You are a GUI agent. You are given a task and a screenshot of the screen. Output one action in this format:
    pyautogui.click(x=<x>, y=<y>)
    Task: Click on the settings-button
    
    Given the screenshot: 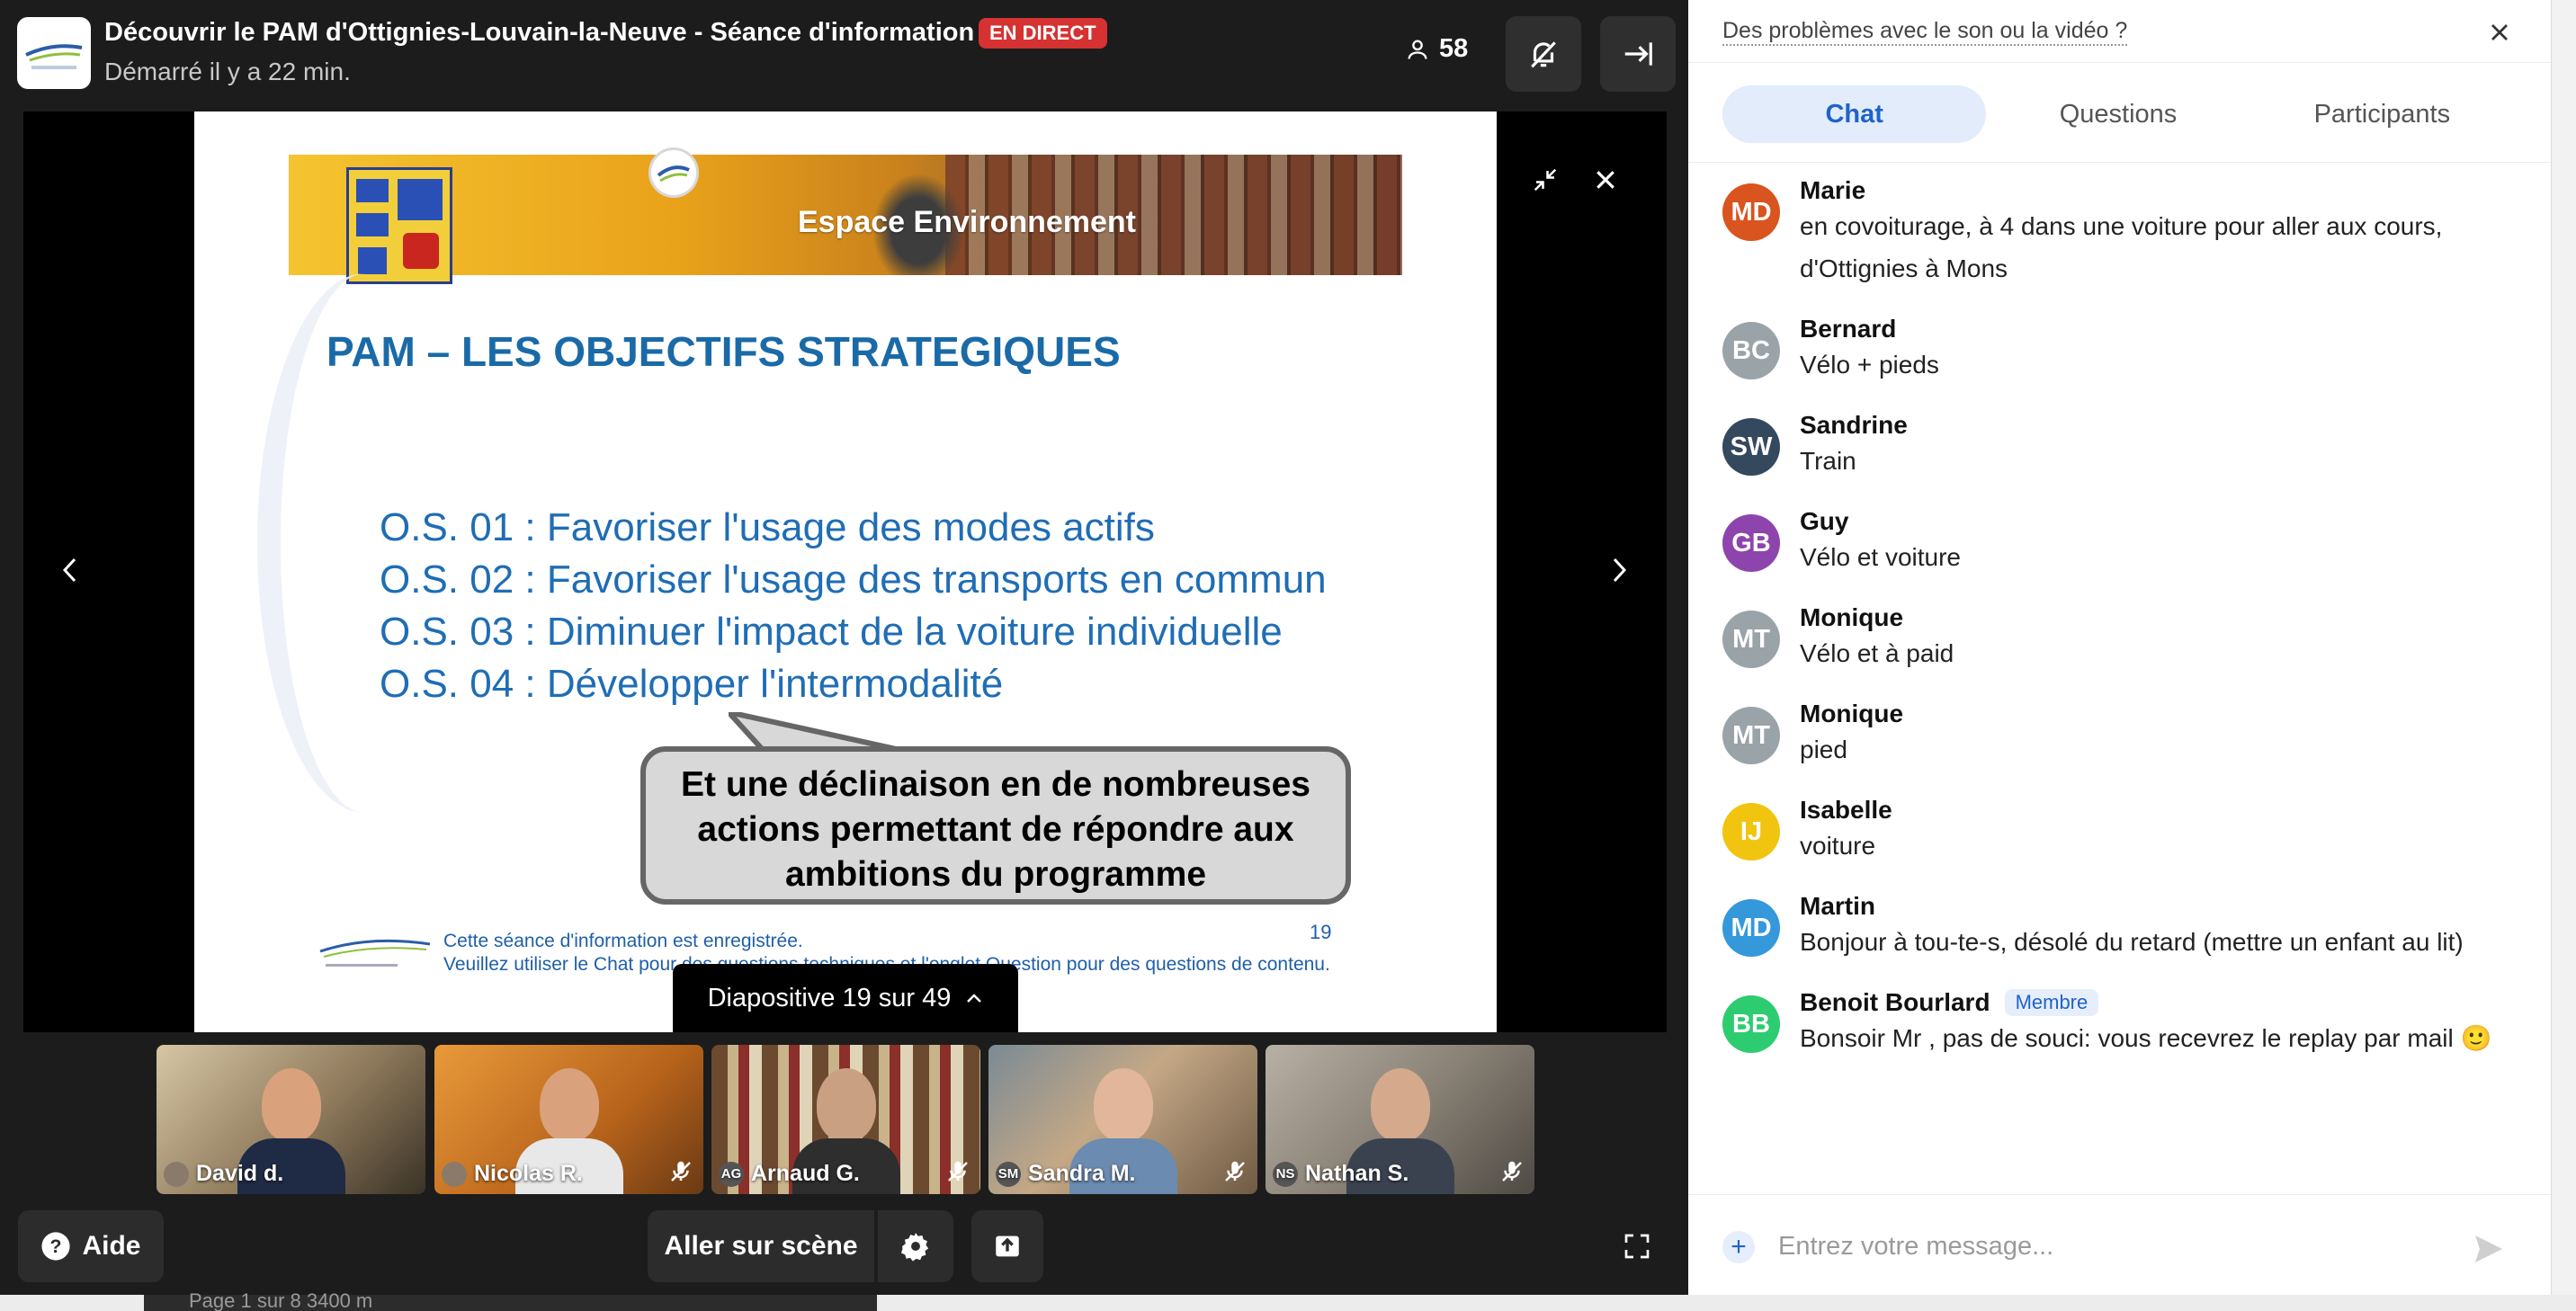 What is the action you would take?
    pyautogui.click(x=915, y=1246)
    